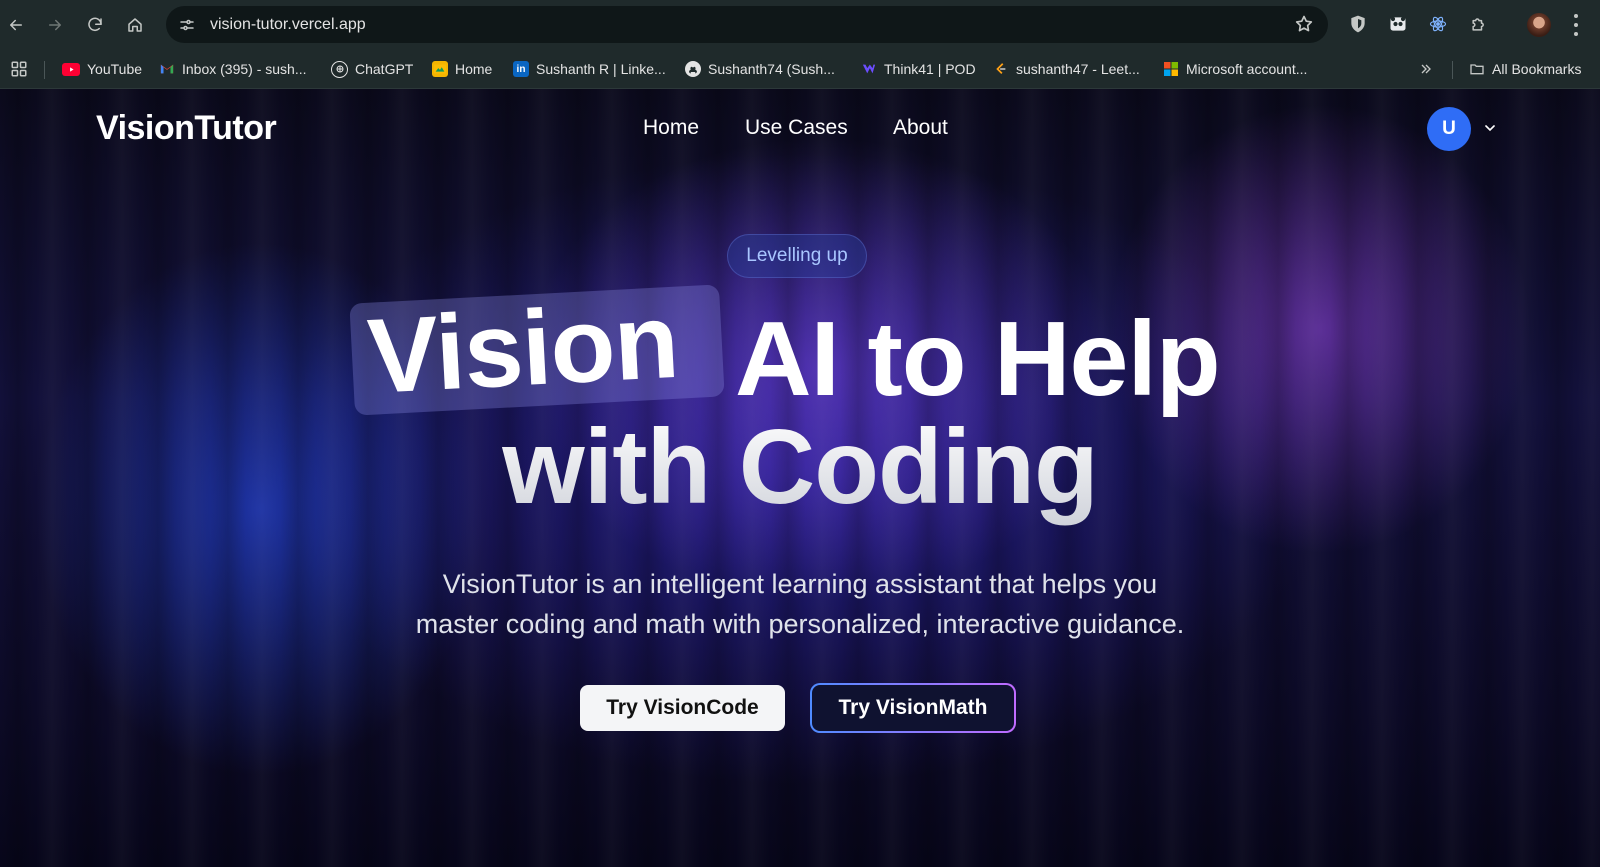 The width and height of the screenshot is (1600, 867). I want to click on address-bar: vision-tutor.vercel.app, so click(747, 24).